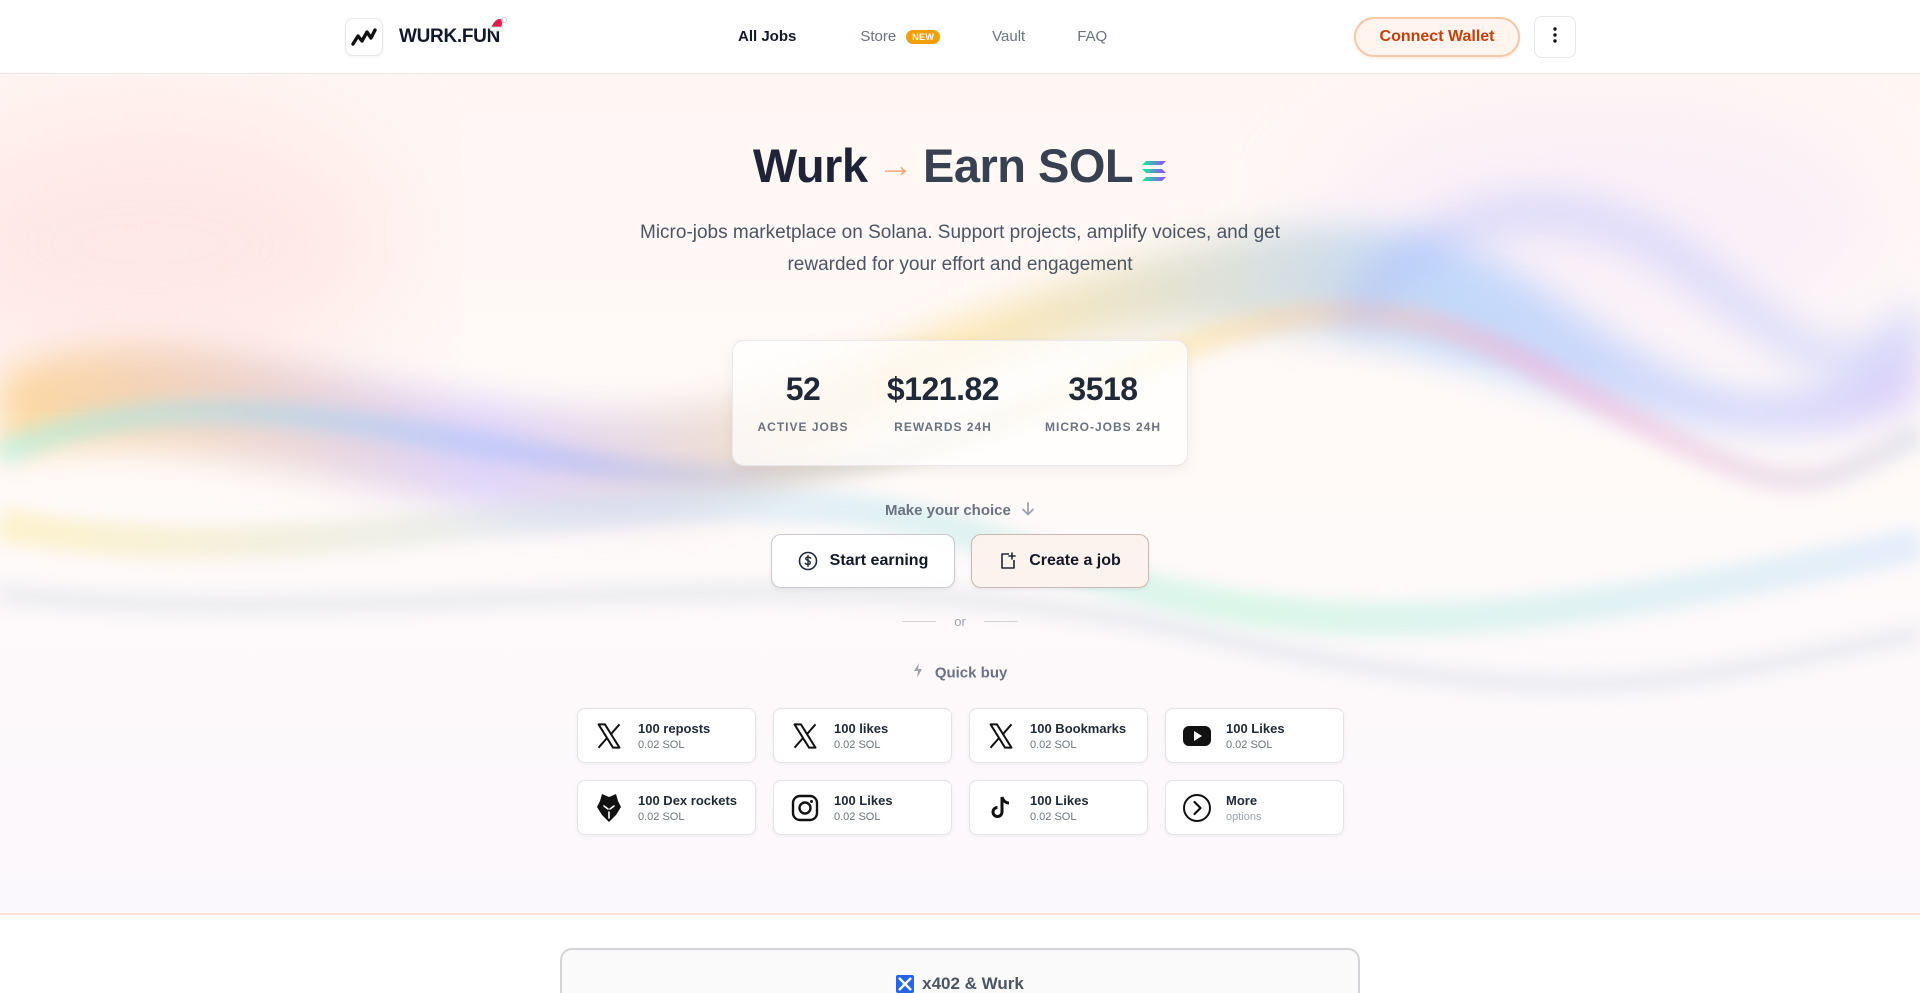 Image resolution: width=1920 pixels, height=993 pixels. I want to click on stat-value: 52, so click(803, 389).